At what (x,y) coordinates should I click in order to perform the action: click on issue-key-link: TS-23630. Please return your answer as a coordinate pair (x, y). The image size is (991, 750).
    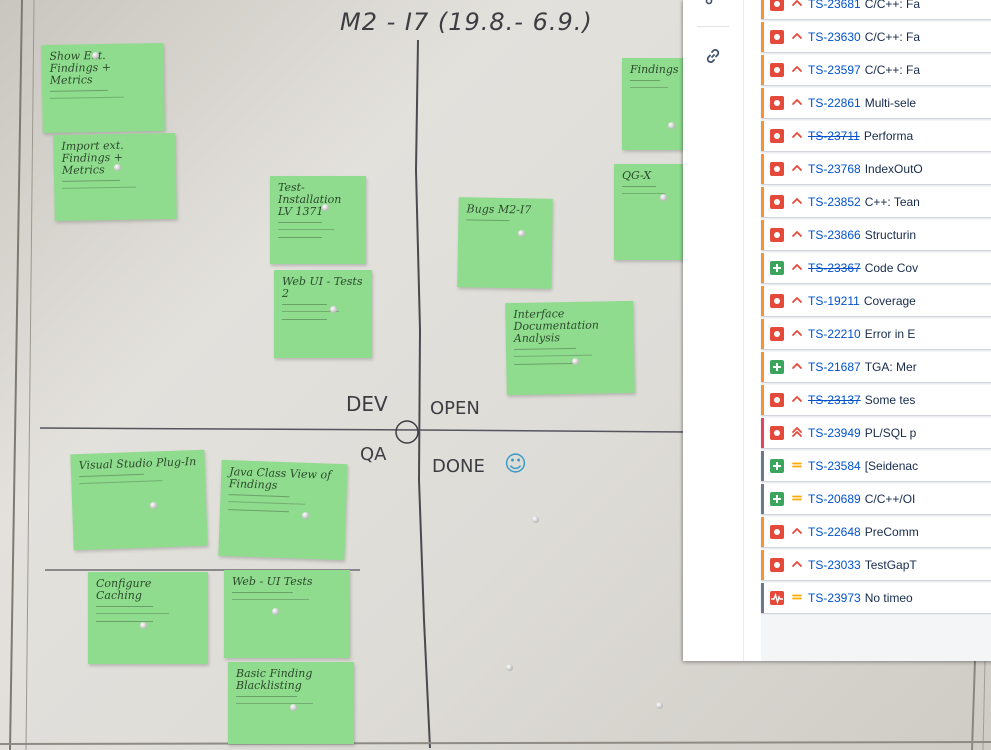
    Looking at the image, I should click on (834, 37).